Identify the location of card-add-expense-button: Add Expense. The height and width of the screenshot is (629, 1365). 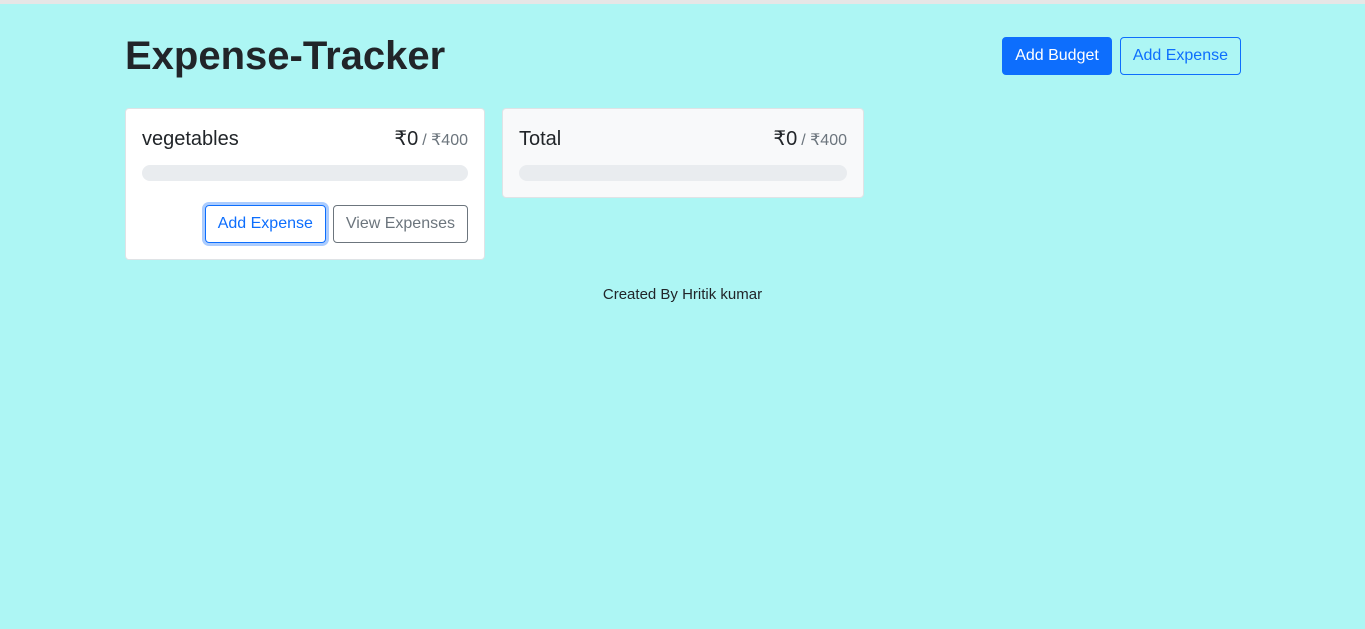
(265, 224).